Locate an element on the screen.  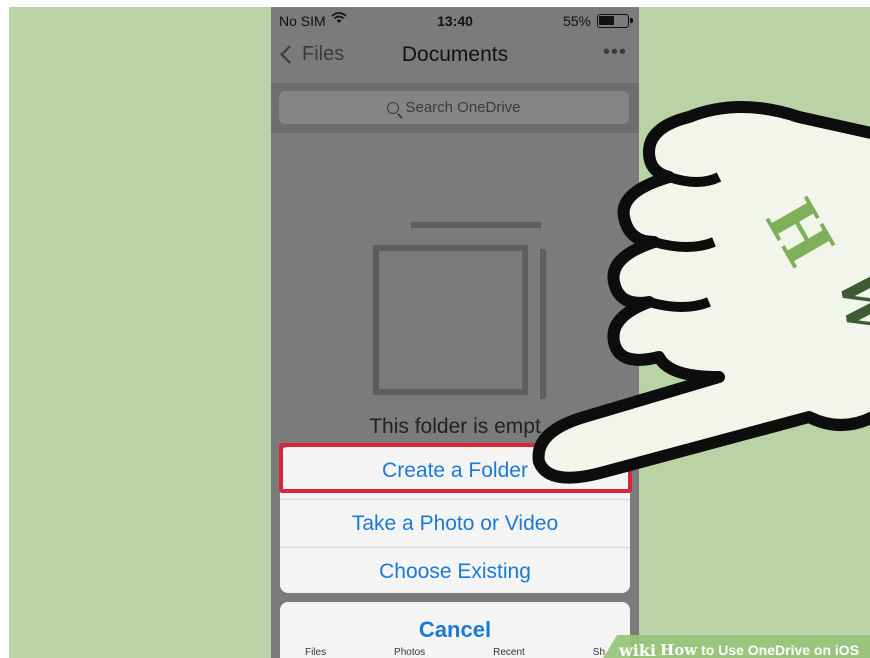
status-bar: No SIM 13:40 55% is located at coordinates (455, 21).